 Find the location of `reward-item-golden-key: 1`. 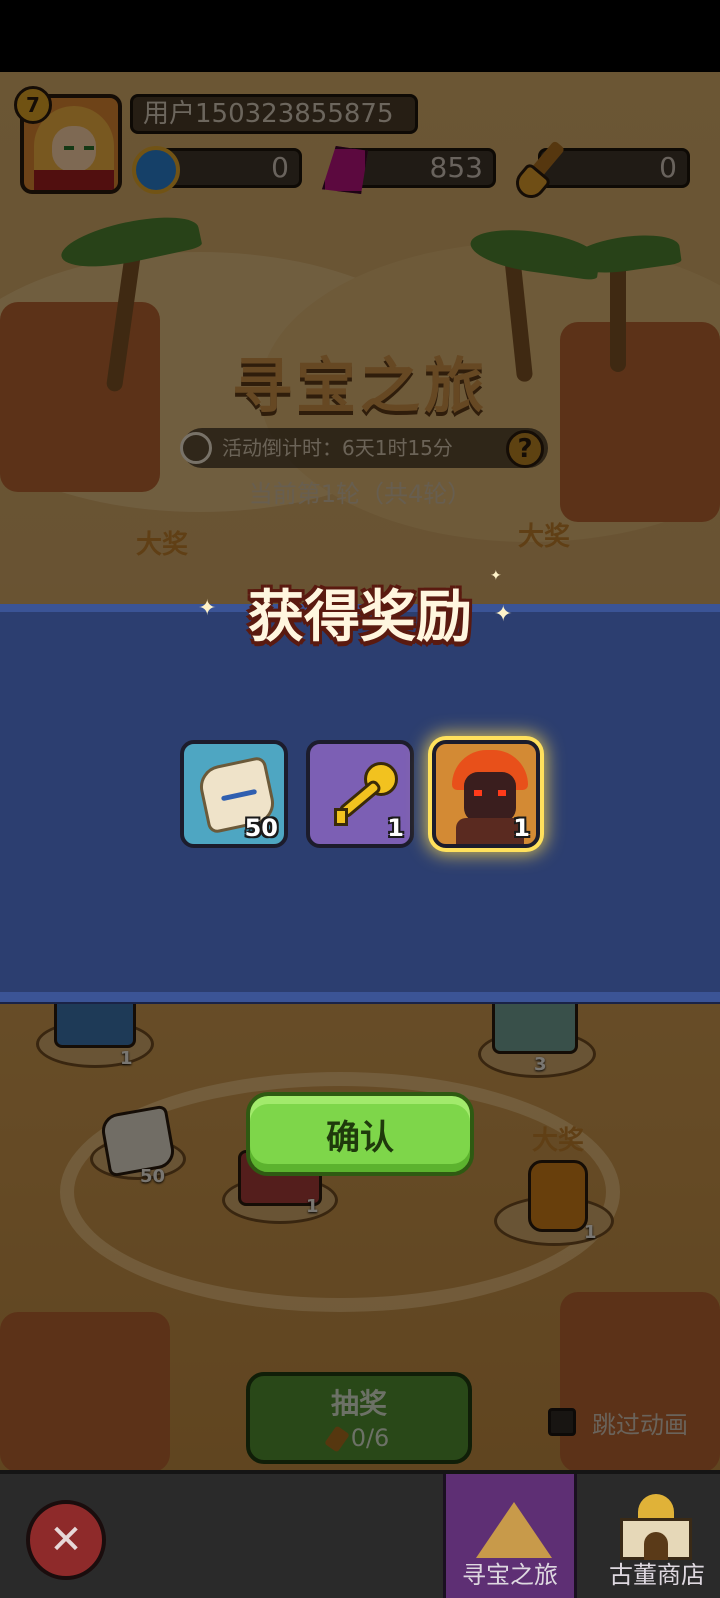

reward-item-golden-key: 1 is located at coordinates (360, 794).